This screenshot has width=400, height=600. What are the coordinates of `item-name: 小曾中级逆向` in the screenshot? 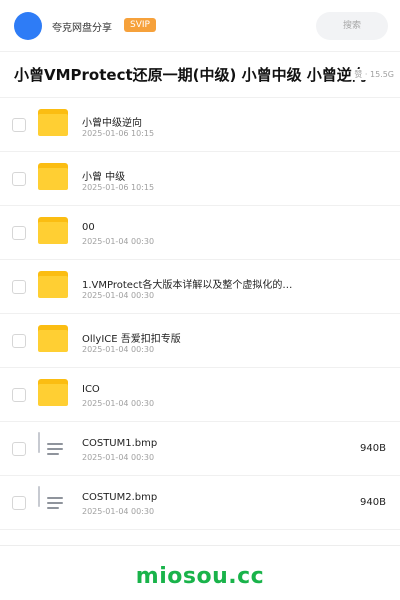 It's located at (112, 123).